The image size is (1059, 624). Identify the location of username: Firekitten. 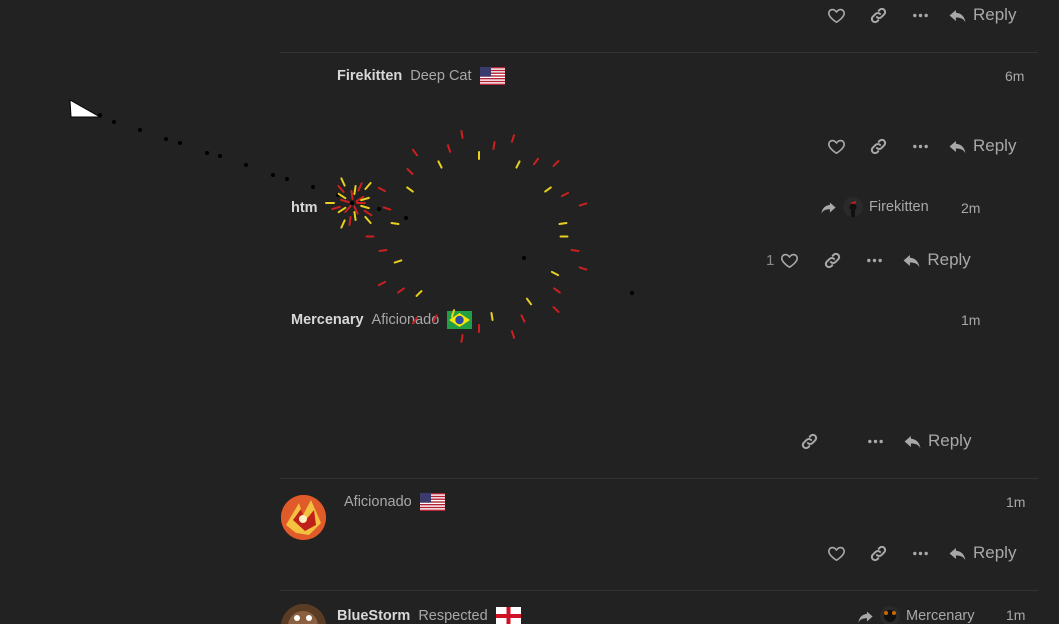
(369, 76).